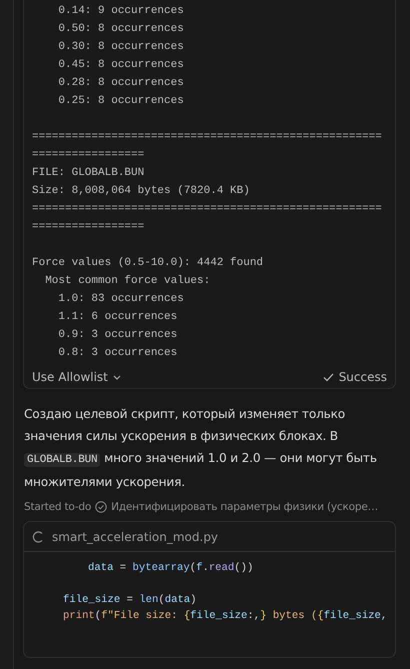 The width and height of the screenshot is (410, 669). What do you see at coordinates (89, 173) in the screenshot?
I see `output-line: FILE: GLOBALB.BUN` at bounding box center [89, 173].